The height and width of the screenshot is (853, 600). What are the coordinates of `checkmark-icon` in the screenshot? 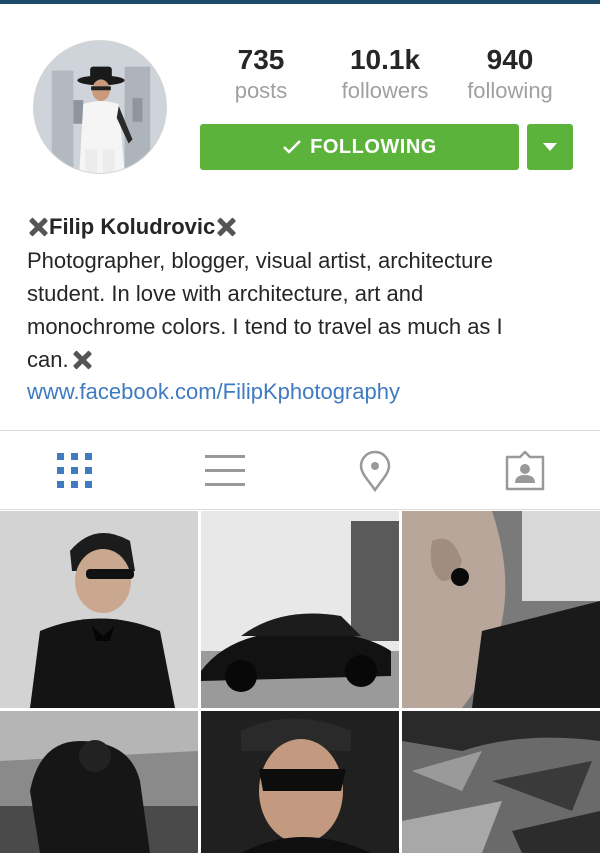 It's located at (292, 147).